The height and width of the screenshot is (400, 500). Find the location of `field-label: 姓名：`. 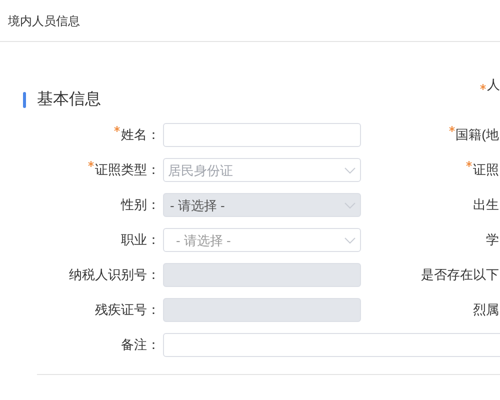

field-label: 姓名： is located at coordinates (140, 134).